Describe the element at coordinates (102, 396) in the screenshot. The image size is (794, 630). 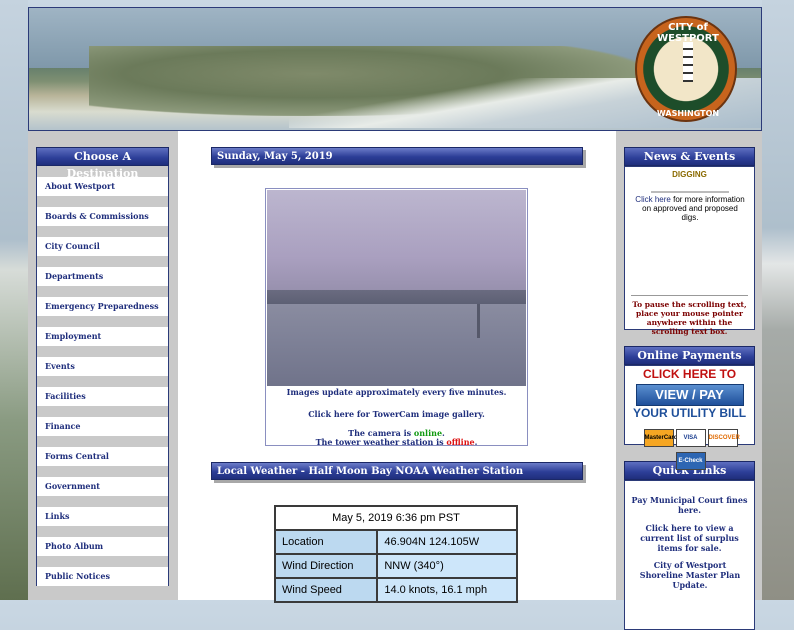
I see `nav-item-facilities: Facilities` at that location.